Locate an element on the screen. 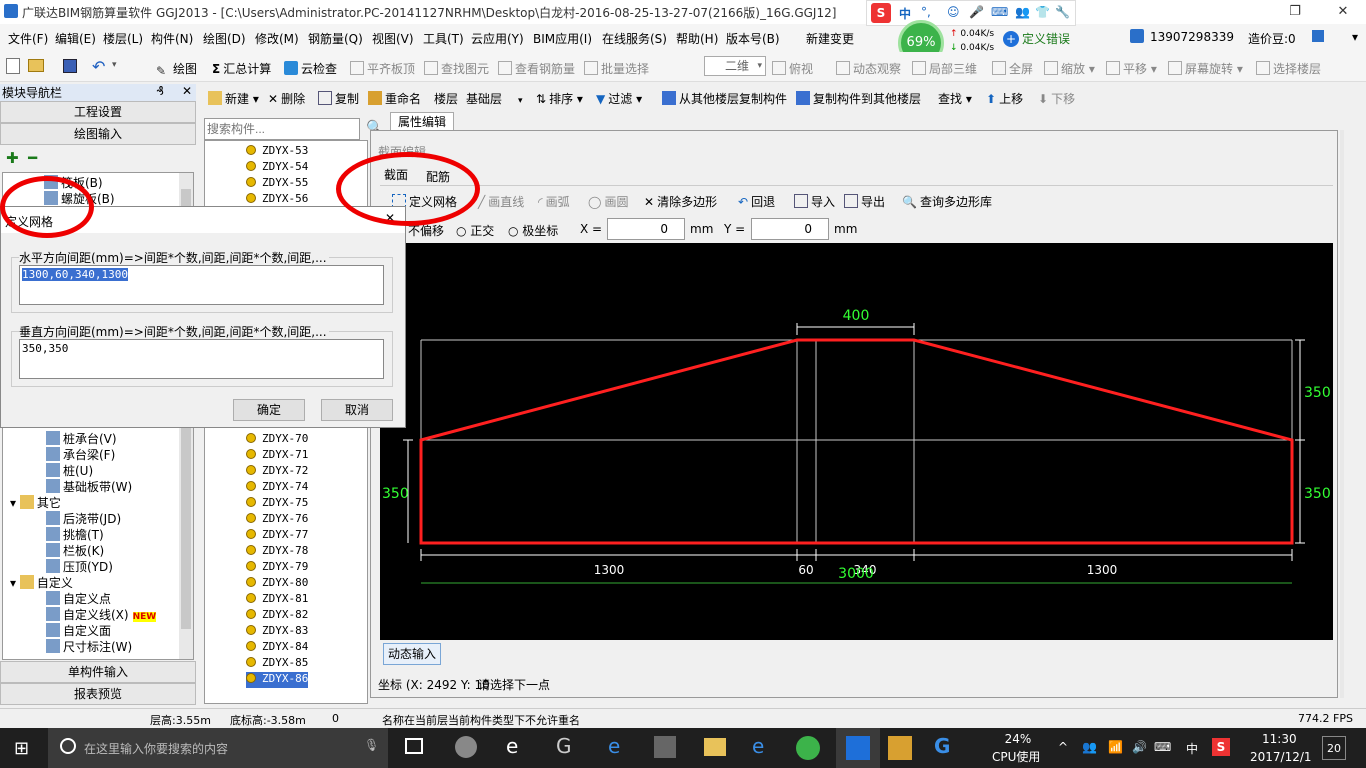 The image size is (1366, 768). component-item: ZDYX-71 is located at coordinates (277, 456).